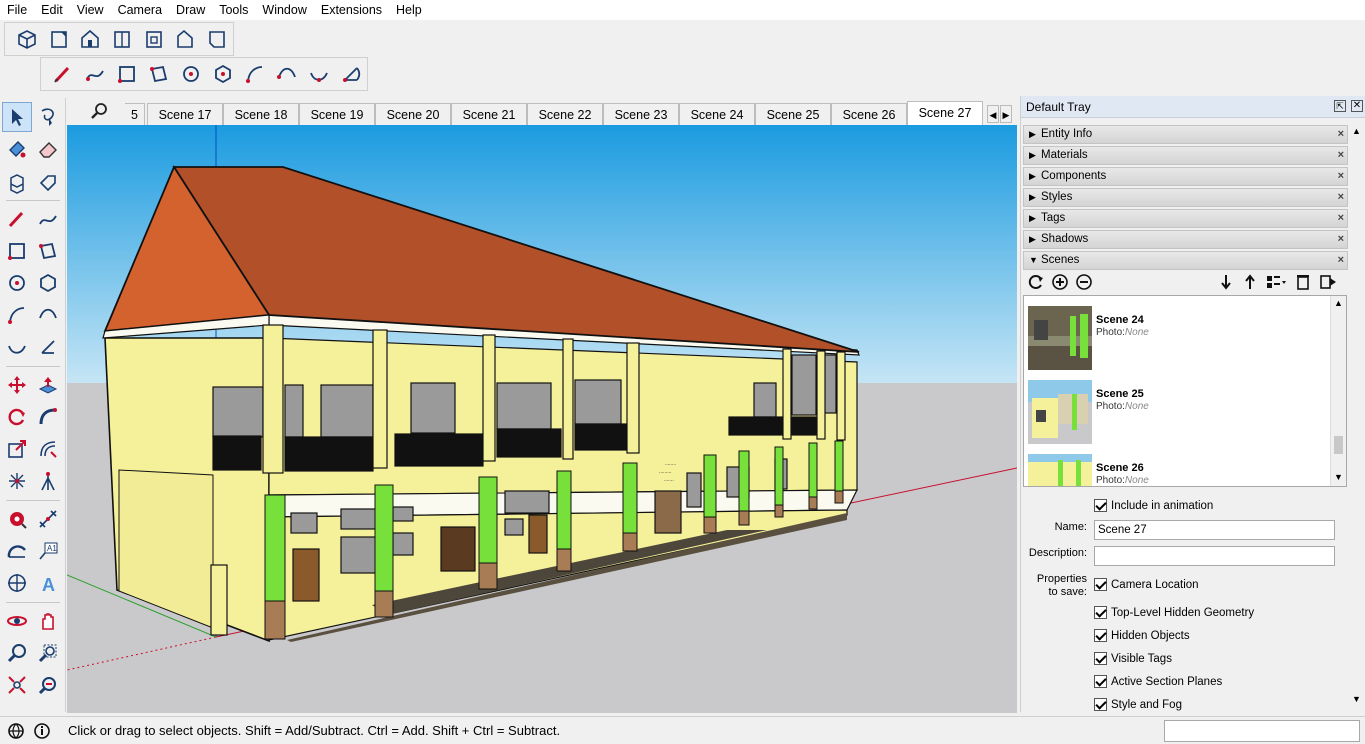 This screenshot has width=1365, height=744. What do you see at coordinates (993, 114) in the screenshot?
I see `tab-scroll-left-icon: ◀` at bounding box center [993, 114].